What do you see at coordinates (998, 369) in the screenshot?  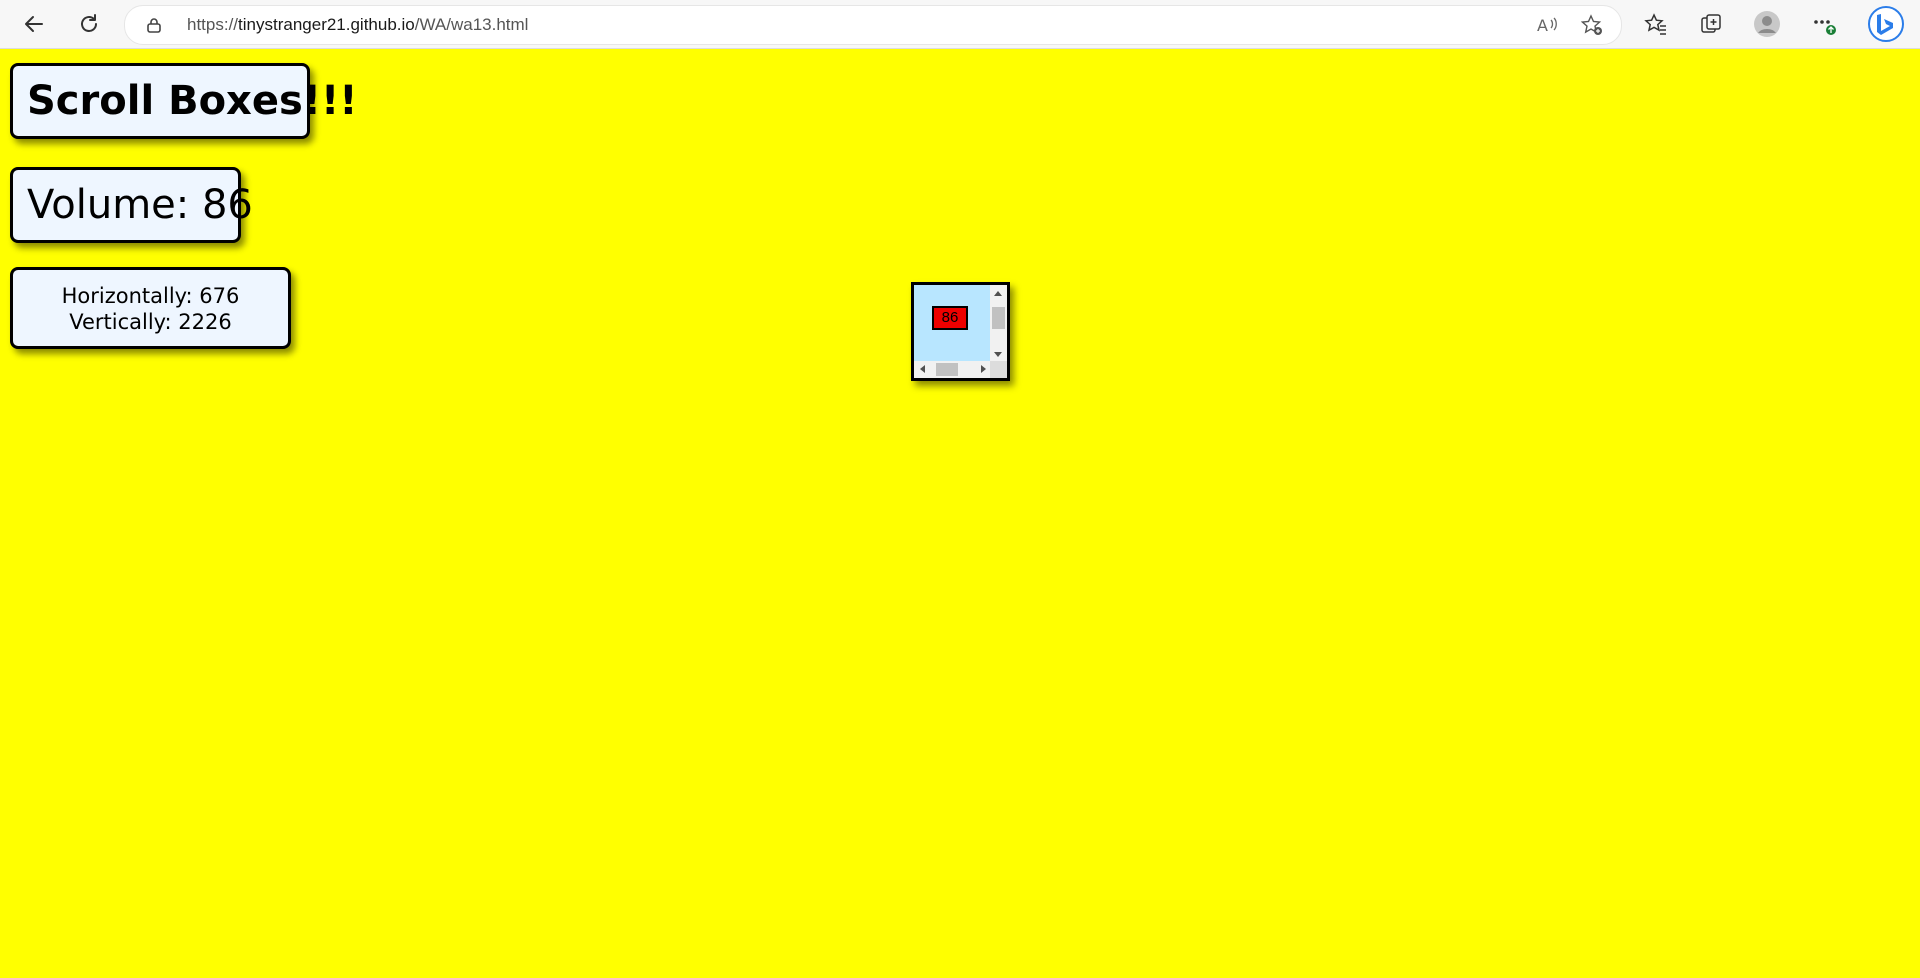 I see `scrollbar-corner` at bounding box center [998, 369].